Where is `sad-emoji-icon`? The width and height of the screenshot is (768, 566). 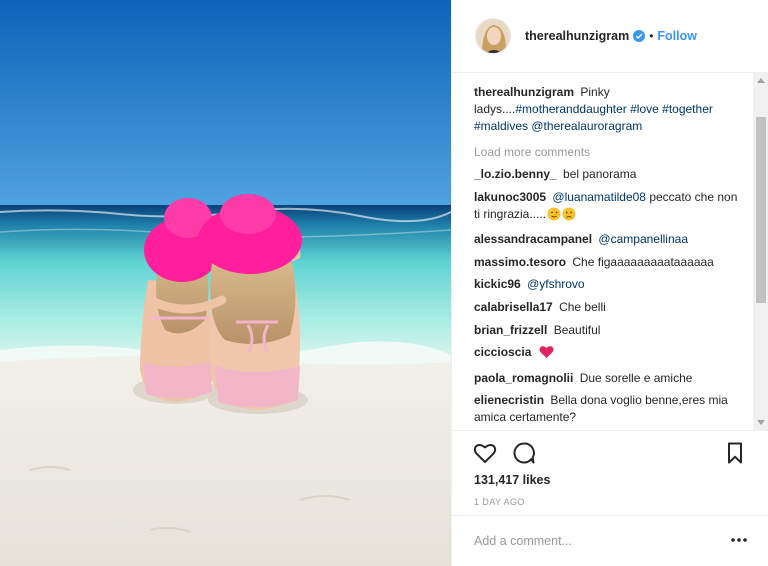 sad-emoji-icon is located at coordinates (569, 216).